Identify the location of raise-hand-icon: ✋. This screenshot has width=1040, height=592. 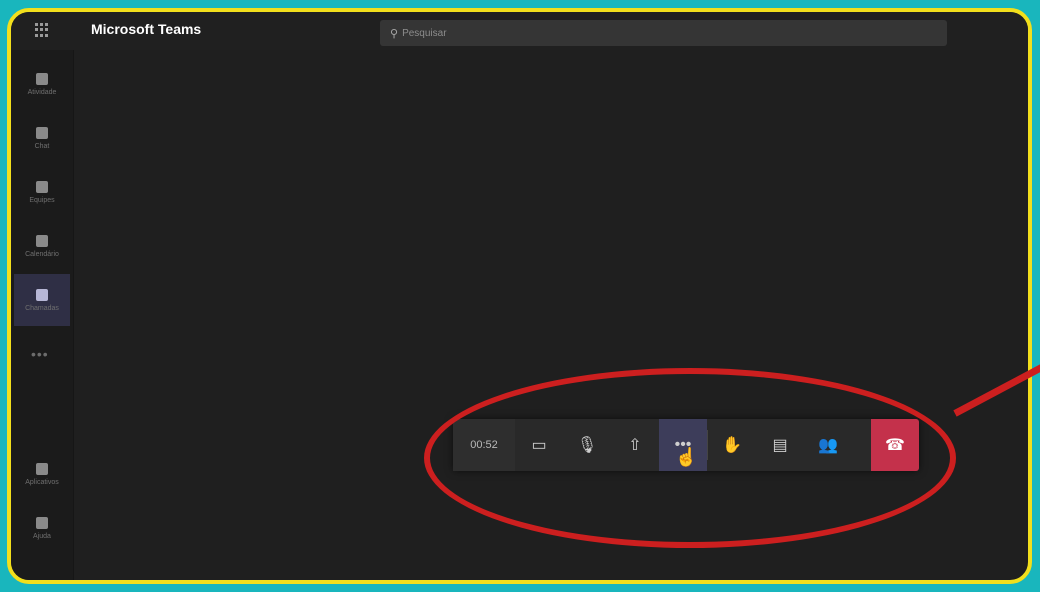
(732, 445).